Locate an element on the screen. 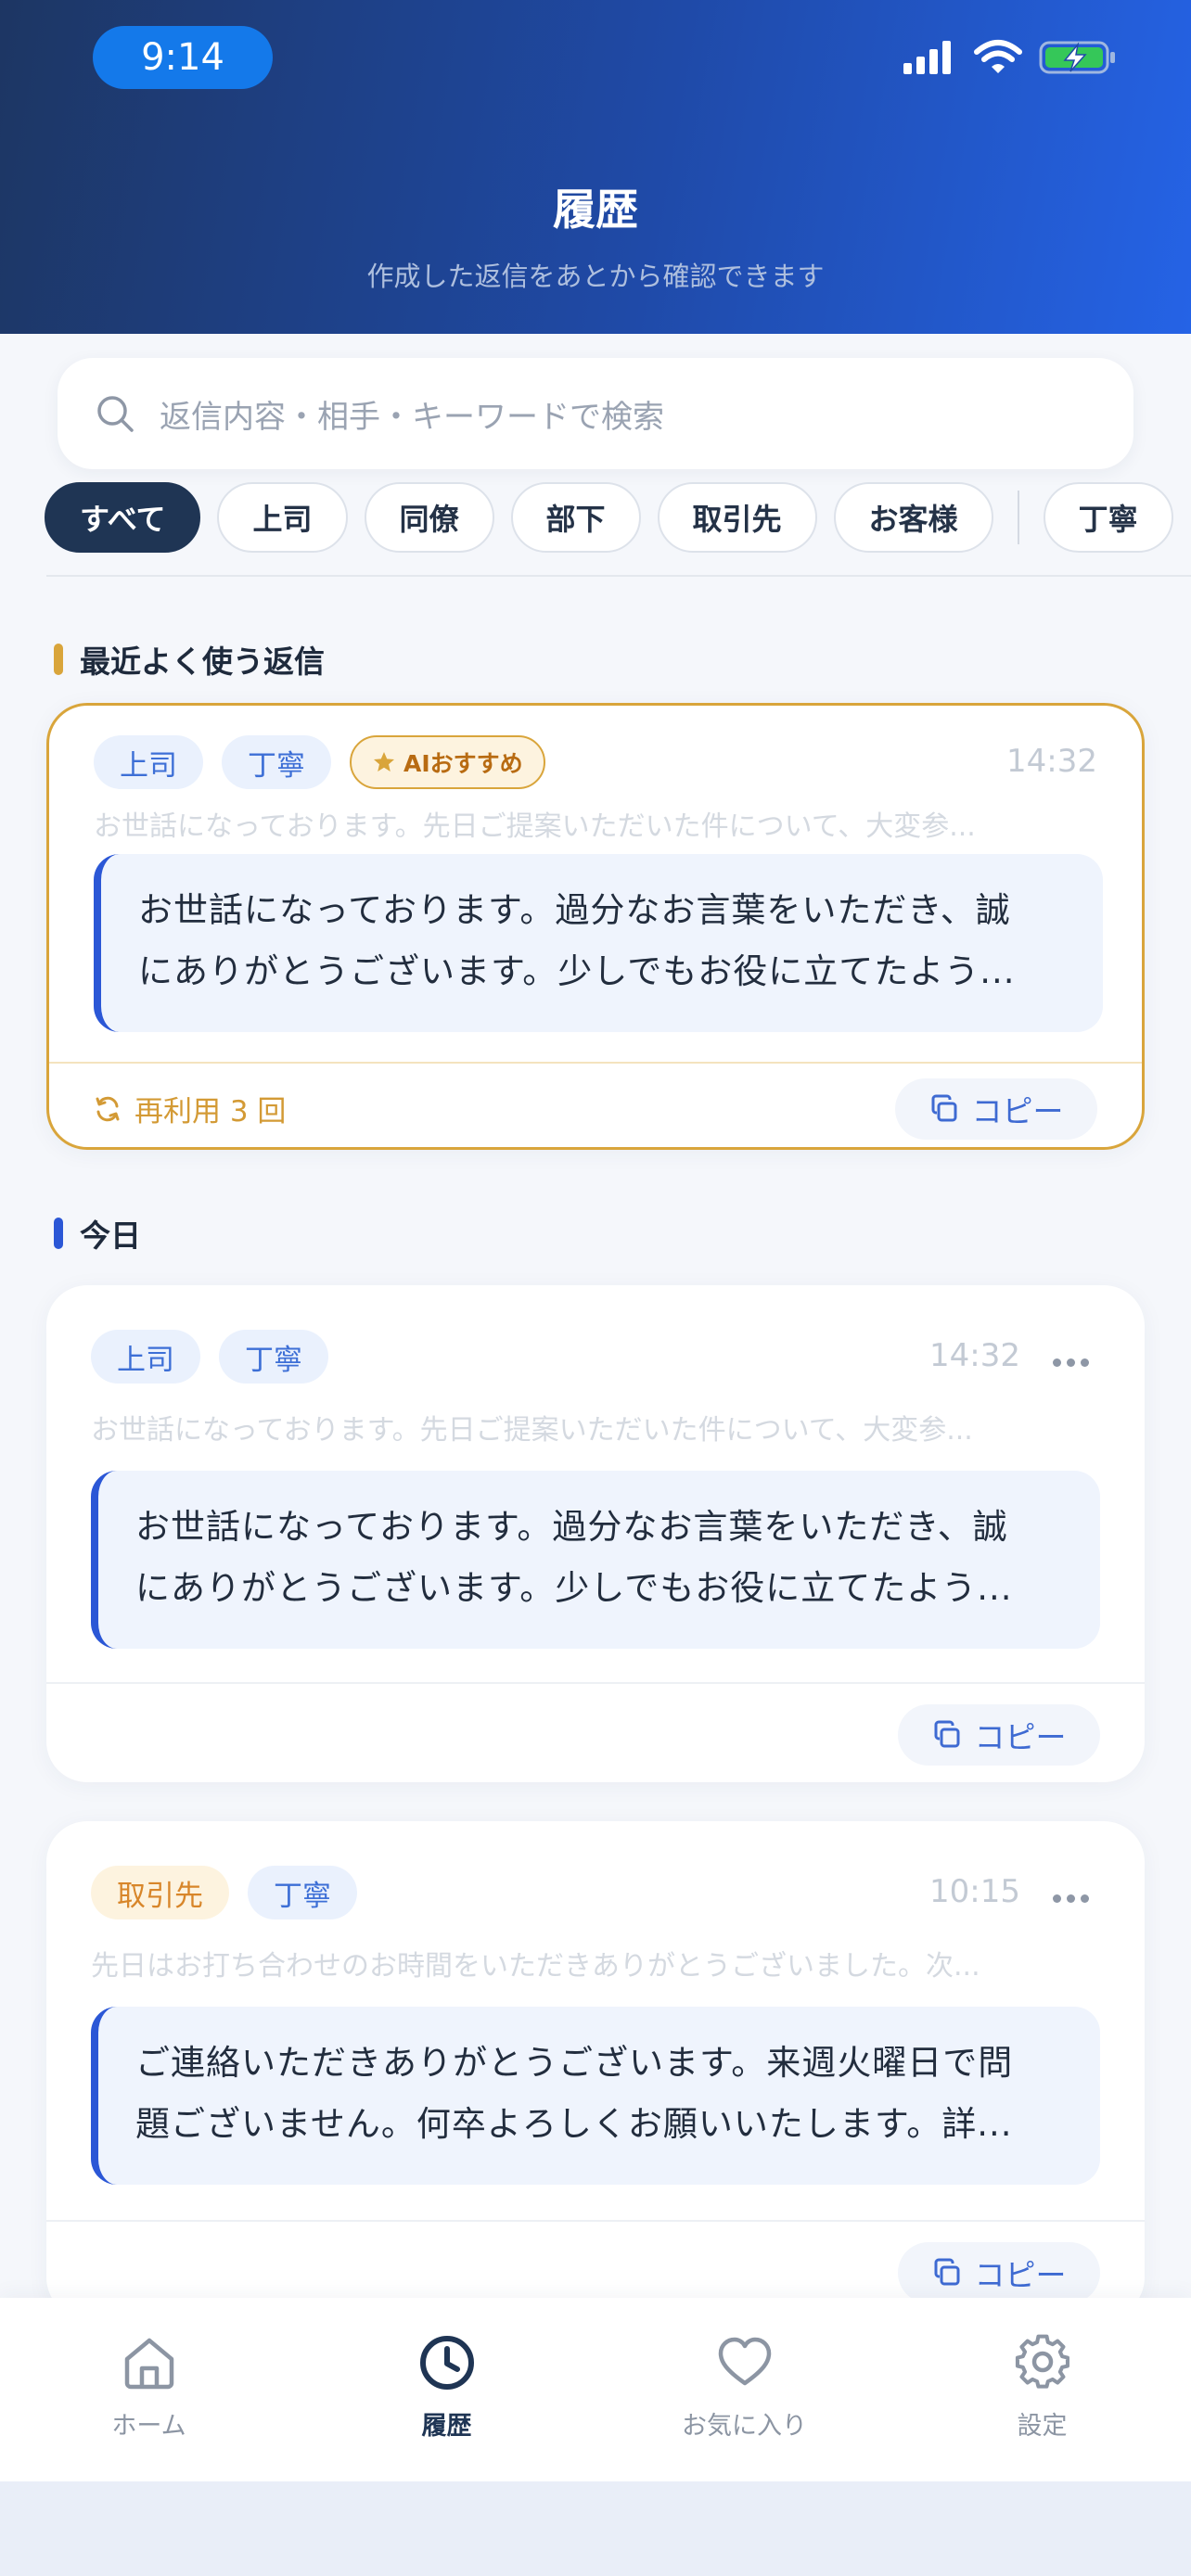  home-icon is located at coordinates (148, 2364).